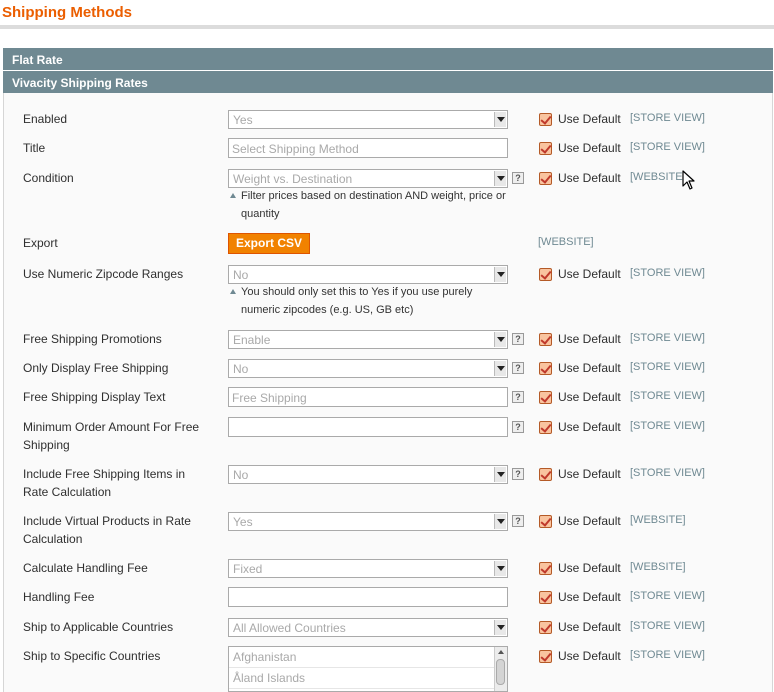 The width and height of the screenshot is (774, 692). What do you see at coordinates (92, 339) in the screenshot?
I see `free-promos-label: Free Shipping Promotions` at bounding box center [92, 339].